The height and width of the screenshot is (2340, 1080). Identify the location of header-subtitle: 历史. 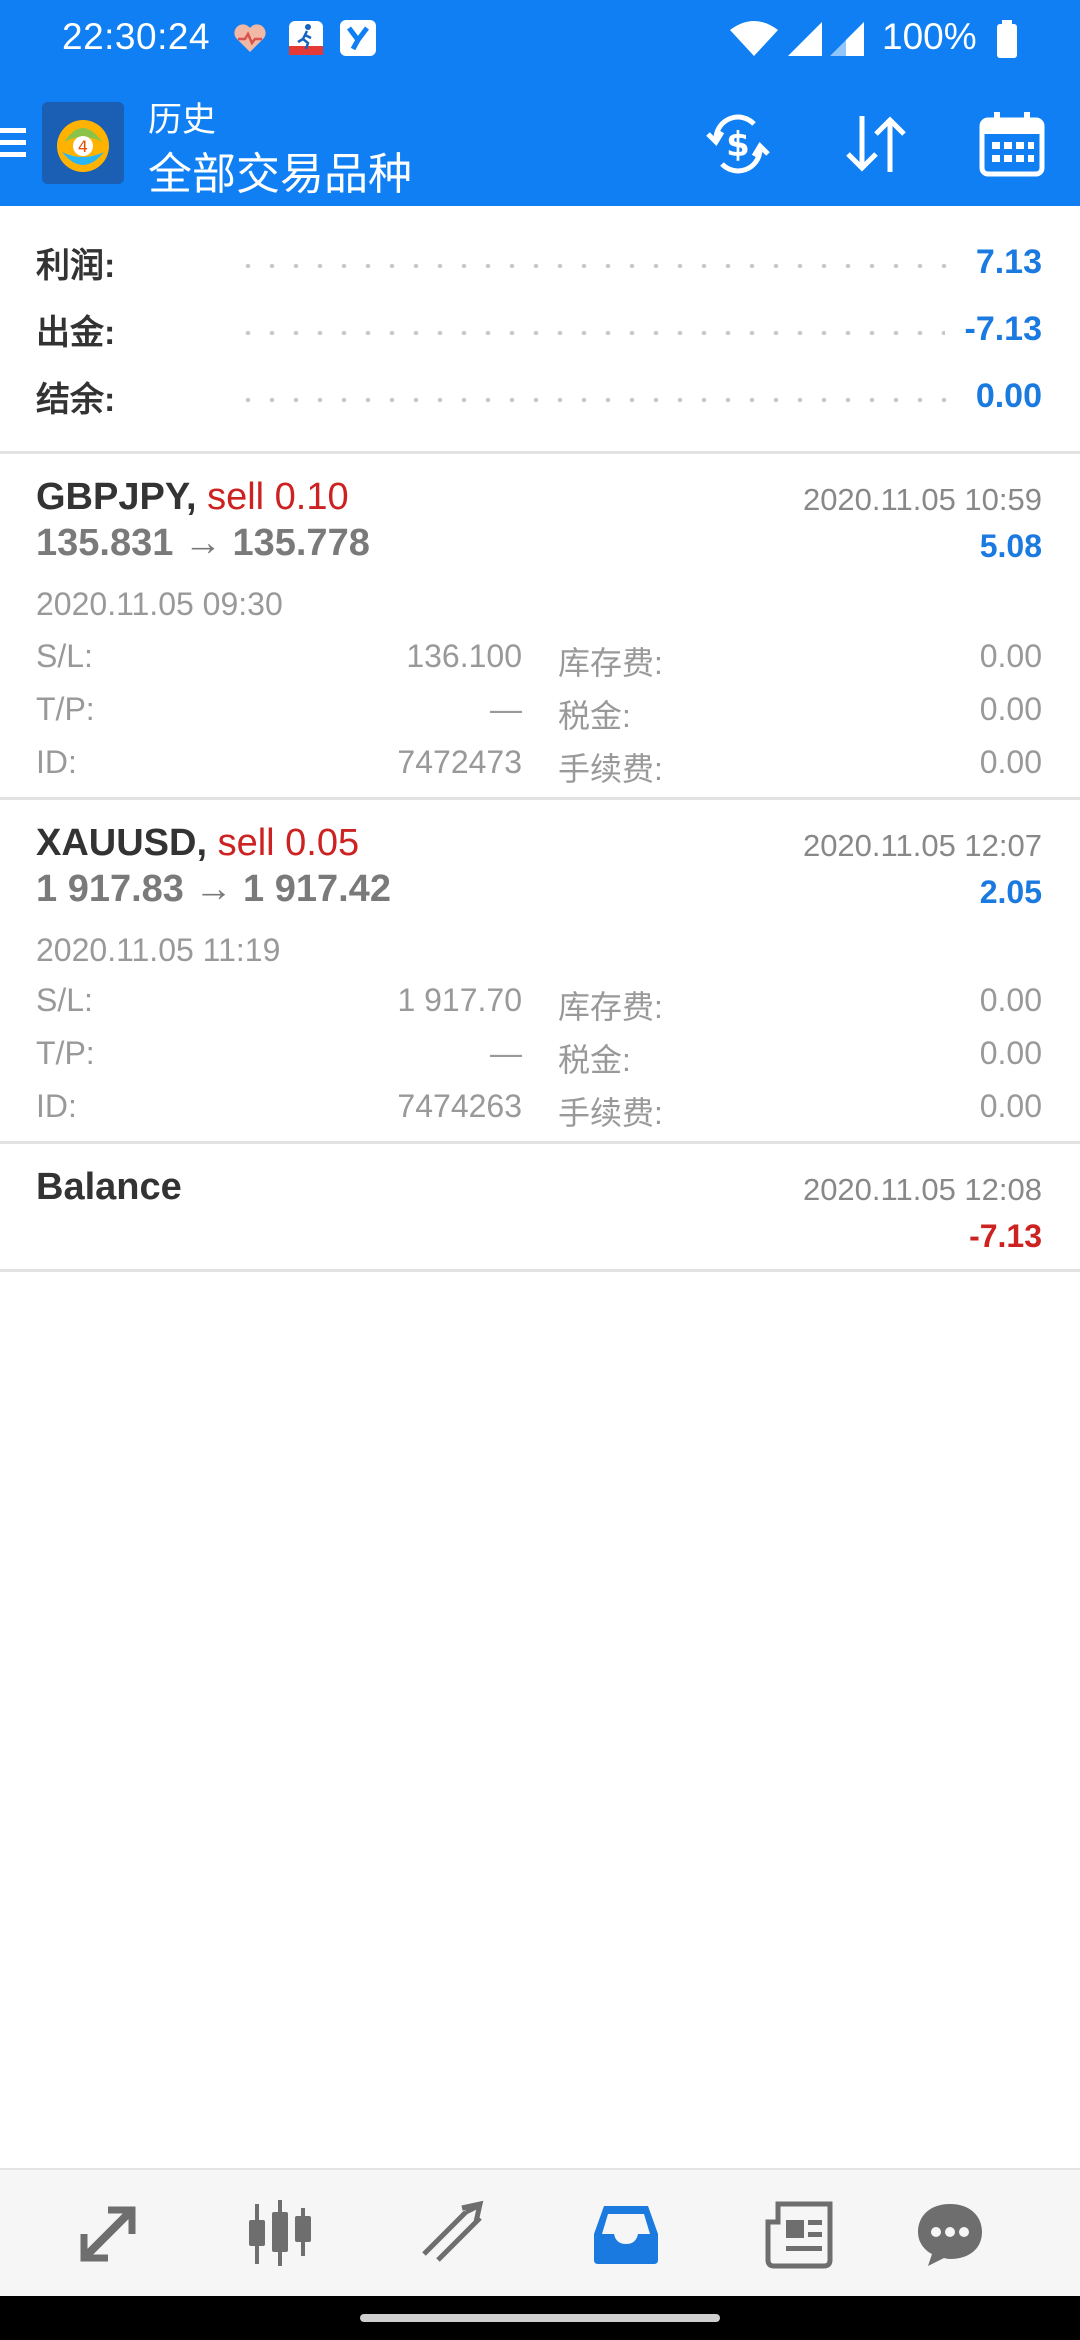
(182, 120).